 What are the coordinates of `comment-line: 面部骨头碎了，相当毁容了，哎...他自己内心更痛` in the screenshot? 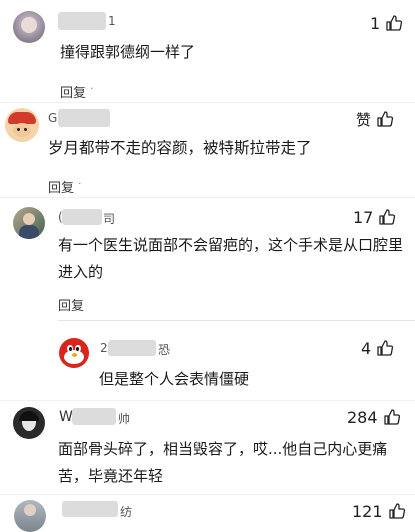 It's located at (223, 449).